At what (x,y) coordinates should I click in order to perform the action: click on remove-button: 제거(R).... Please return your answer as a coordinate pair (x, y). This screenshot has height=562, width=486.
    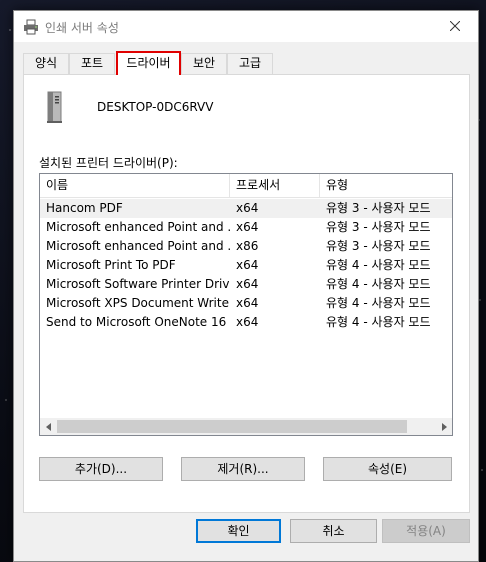
    Looking at the image, I should click on (243, 469).